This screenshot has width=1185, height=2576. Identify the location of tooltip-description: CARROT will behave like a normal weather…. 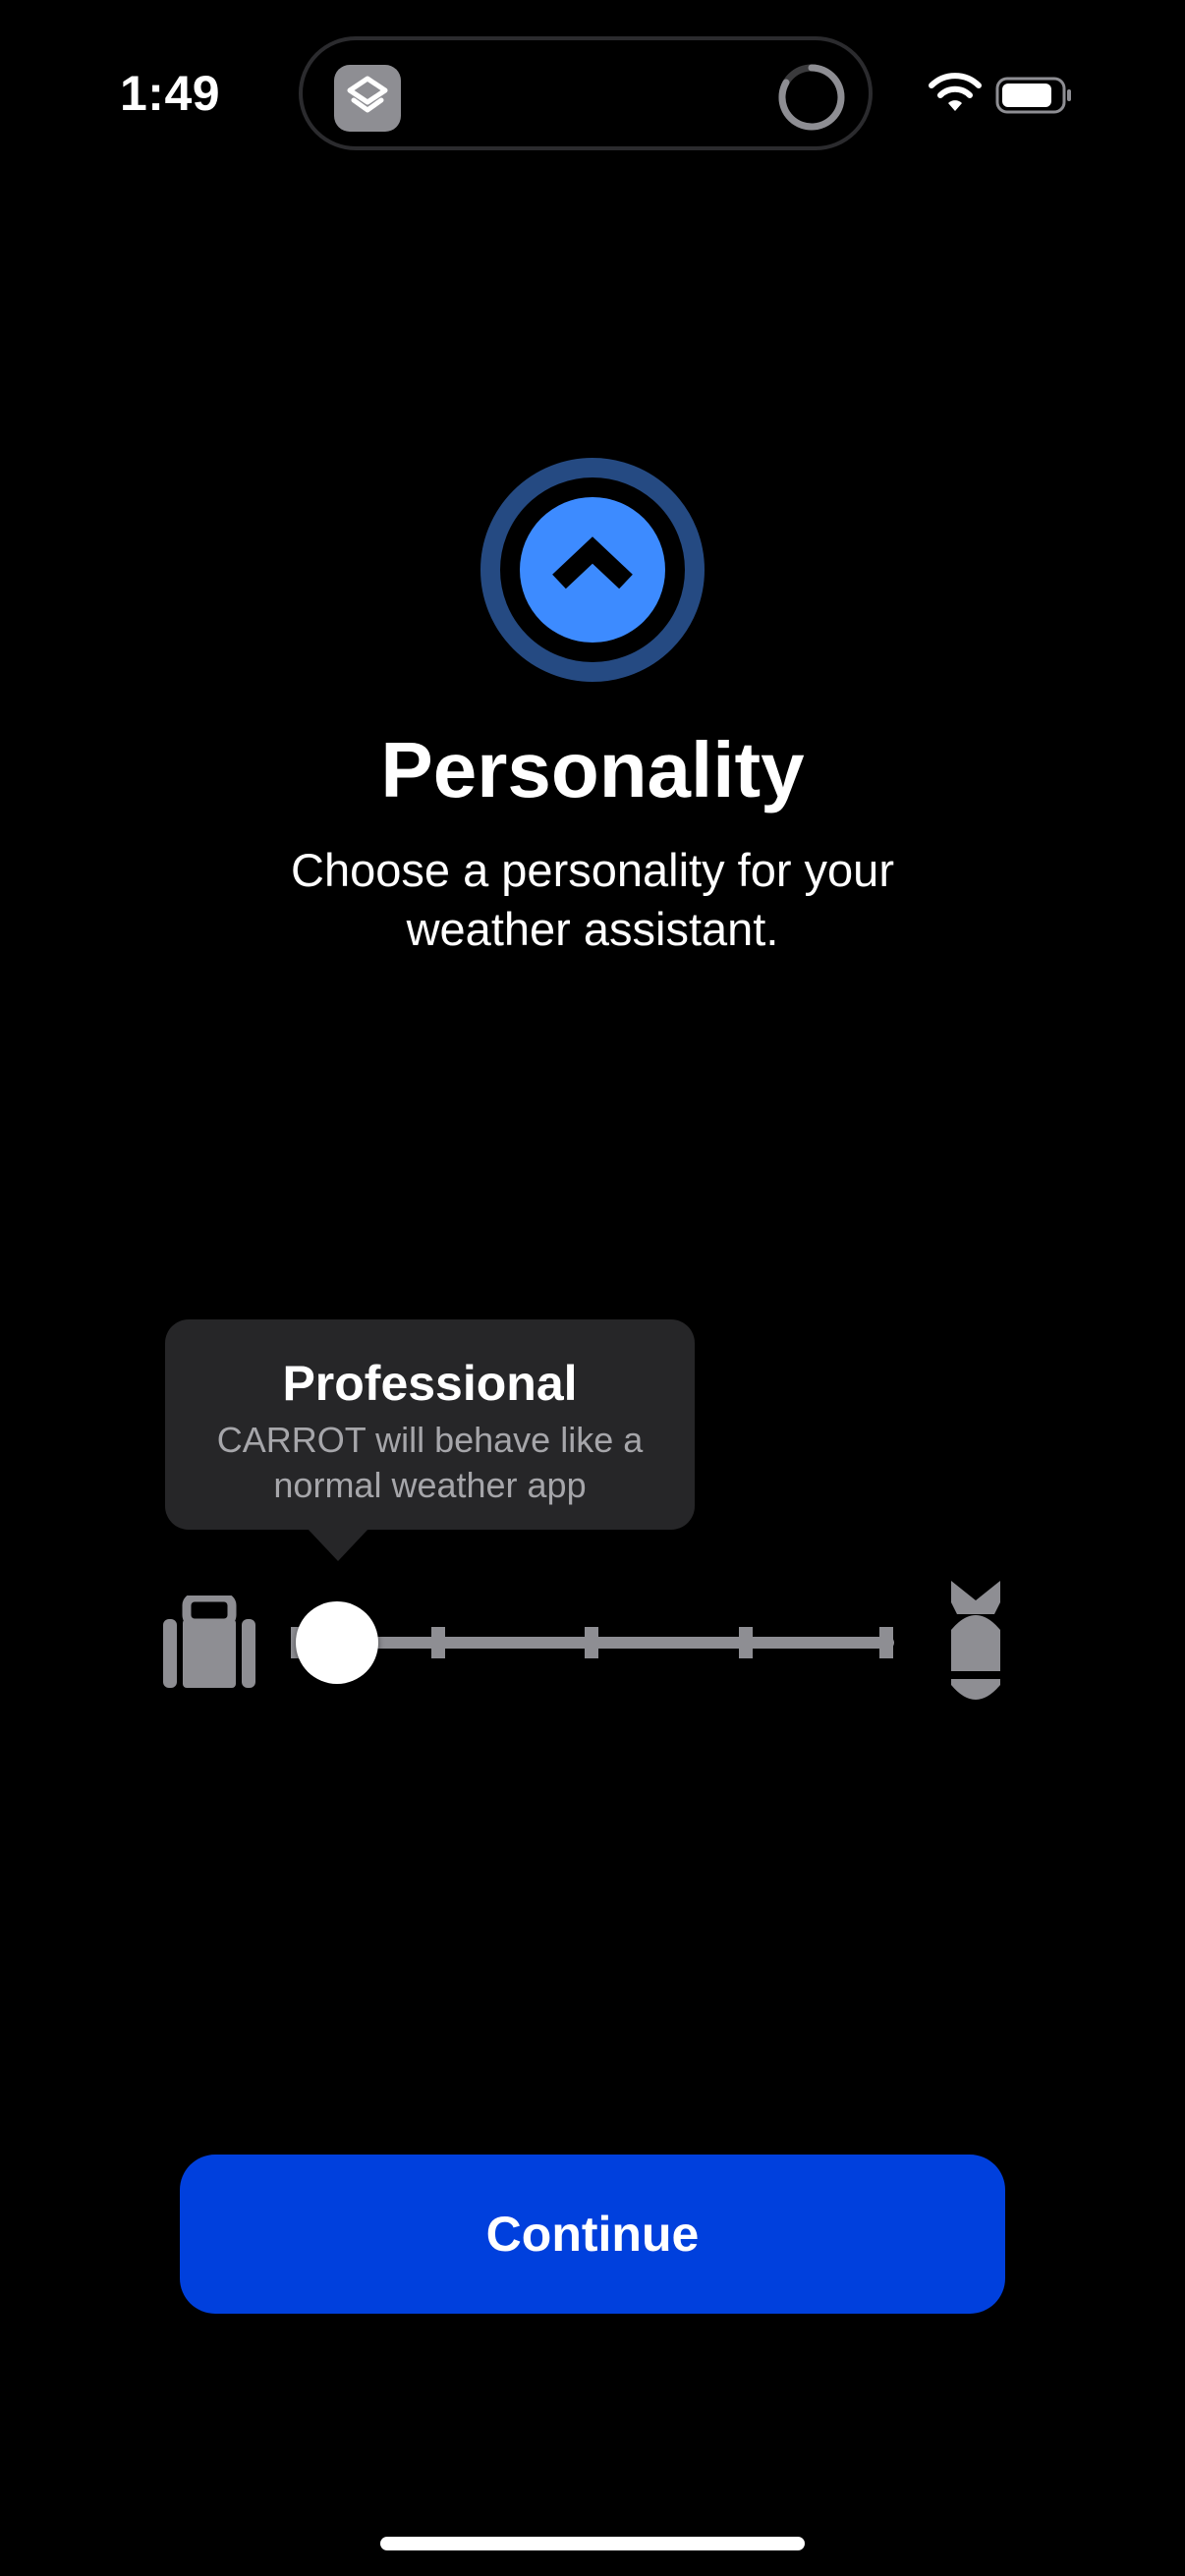
(430, 1462).